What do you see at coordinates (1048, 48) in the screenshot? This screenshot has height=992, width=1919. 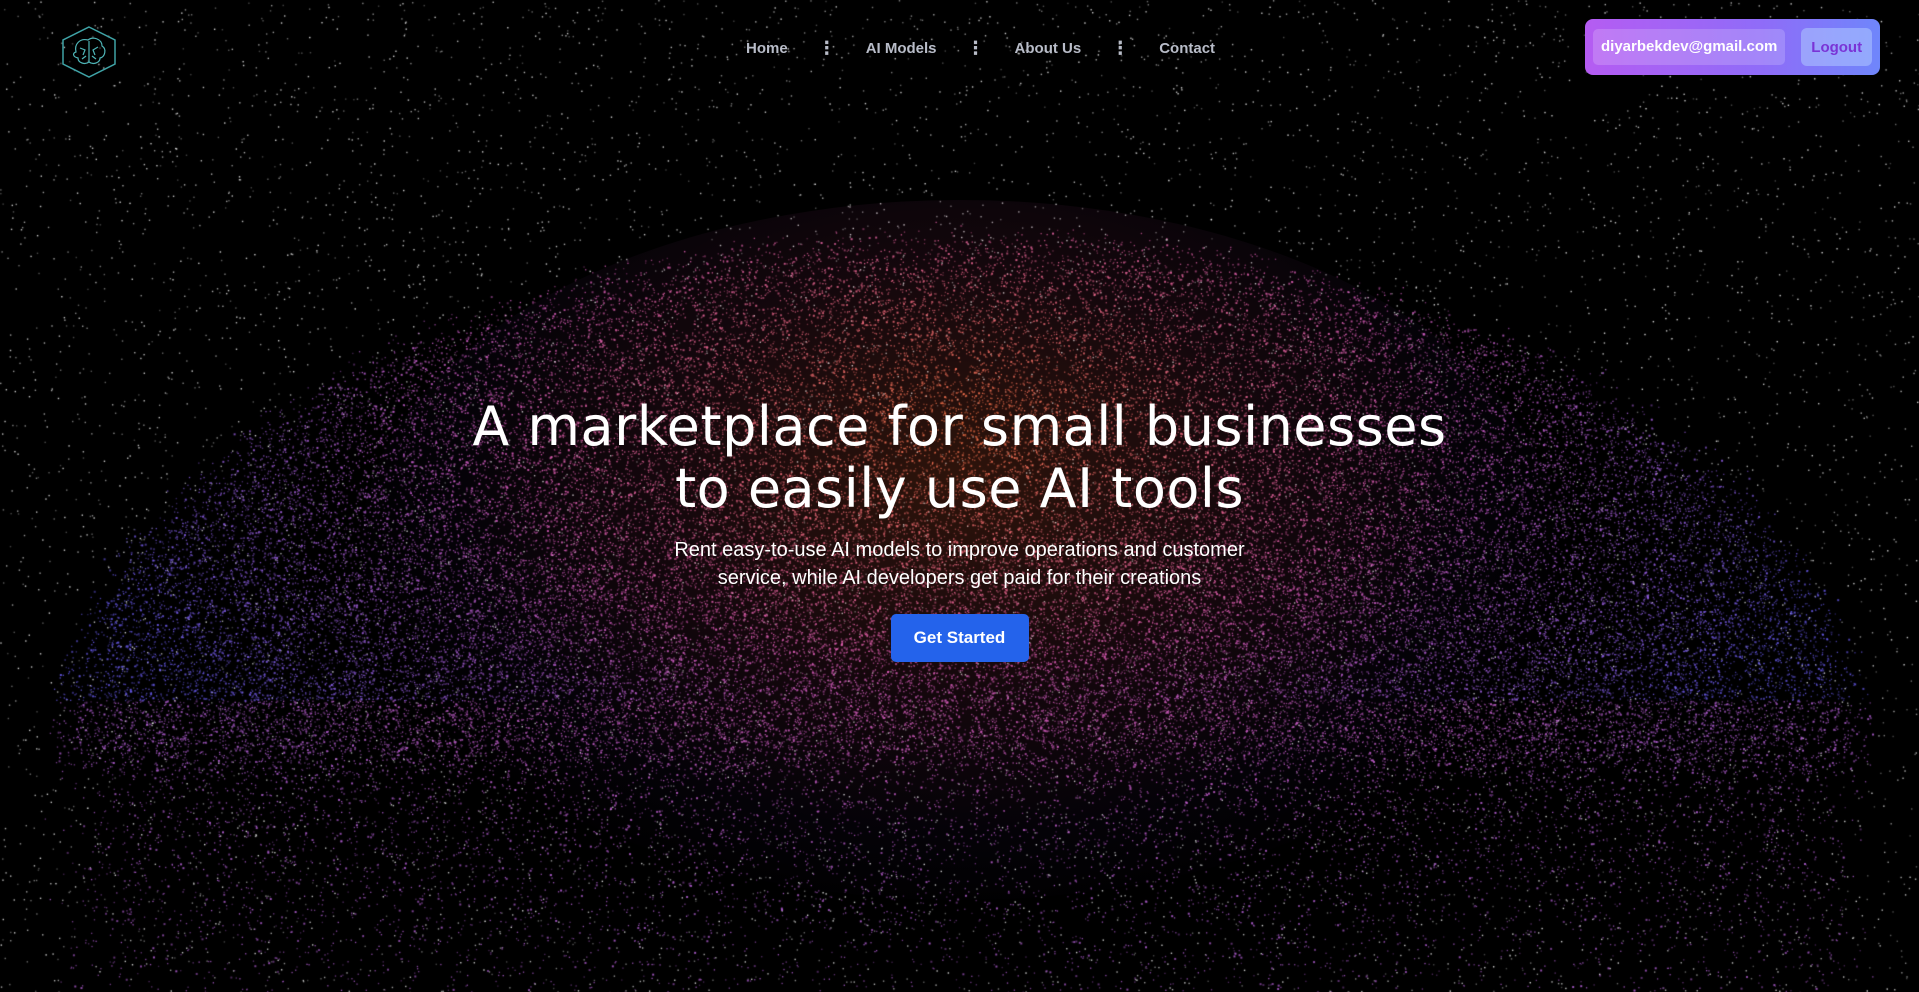 I see `nav-link-about-us: About Us` at bounding box center [1048, 48].